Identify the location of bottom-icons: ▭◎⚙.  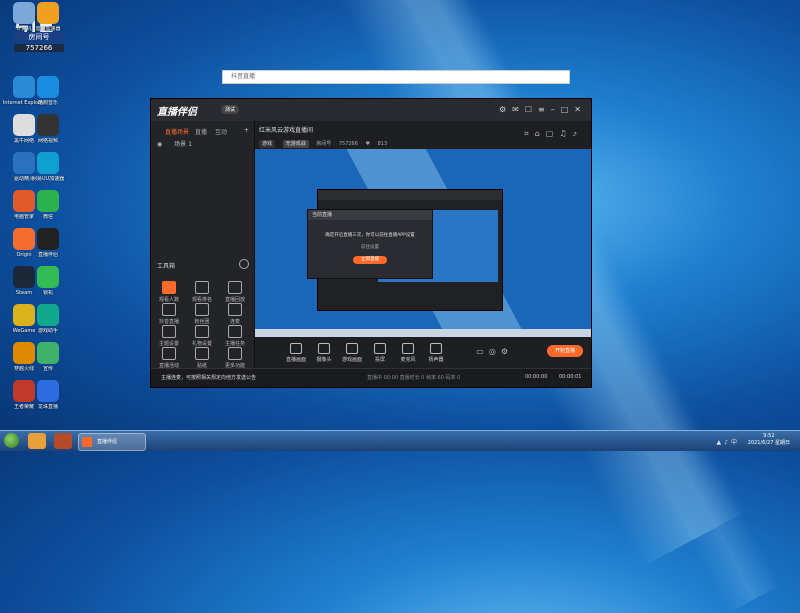
(494, 351).